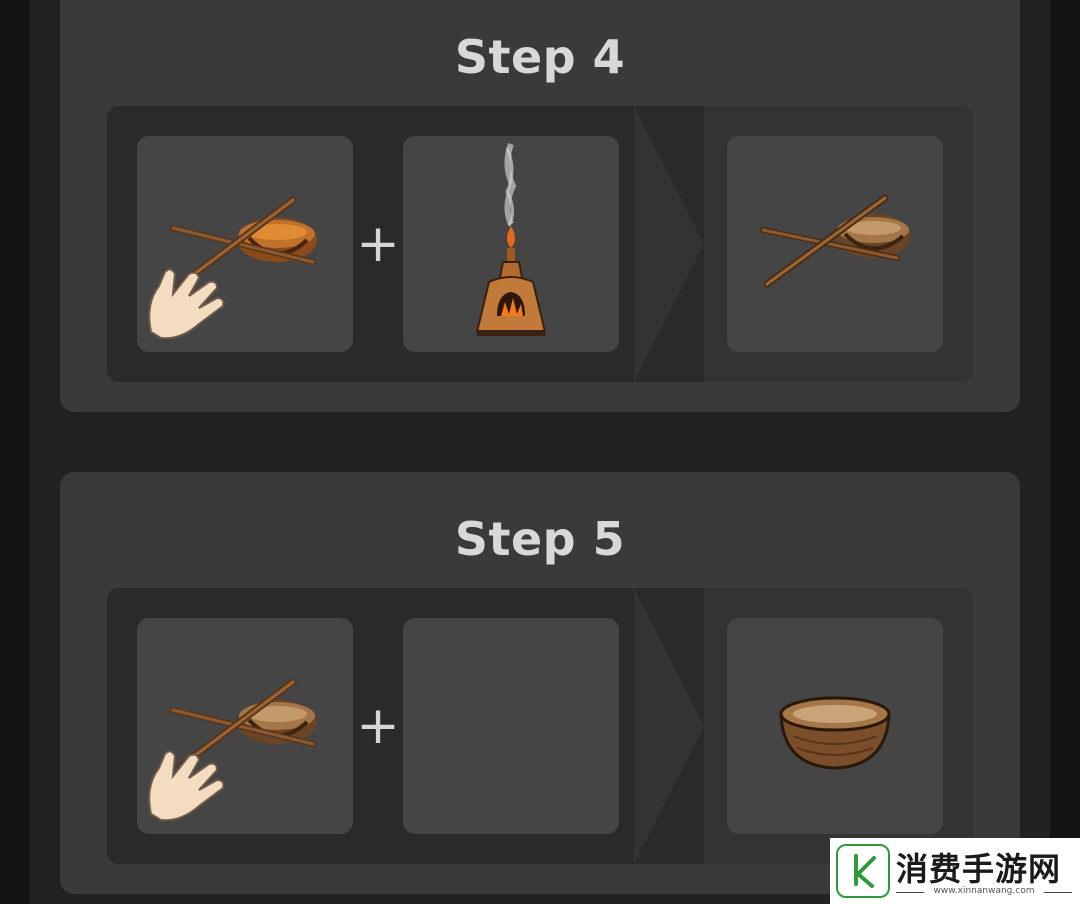 The width and height of the screenshot is (1080, 904). What do you see at coordinates (1065, 452) in the screenshot?
I see `page-margin-right` at bounding box center [1065, 452].